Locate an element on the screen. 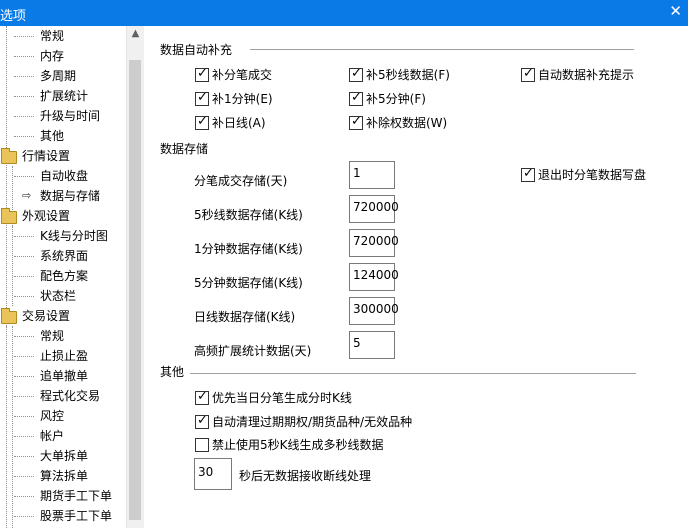  tree-item-market-settings: 行情设置 is located at coordinates (63, 156).